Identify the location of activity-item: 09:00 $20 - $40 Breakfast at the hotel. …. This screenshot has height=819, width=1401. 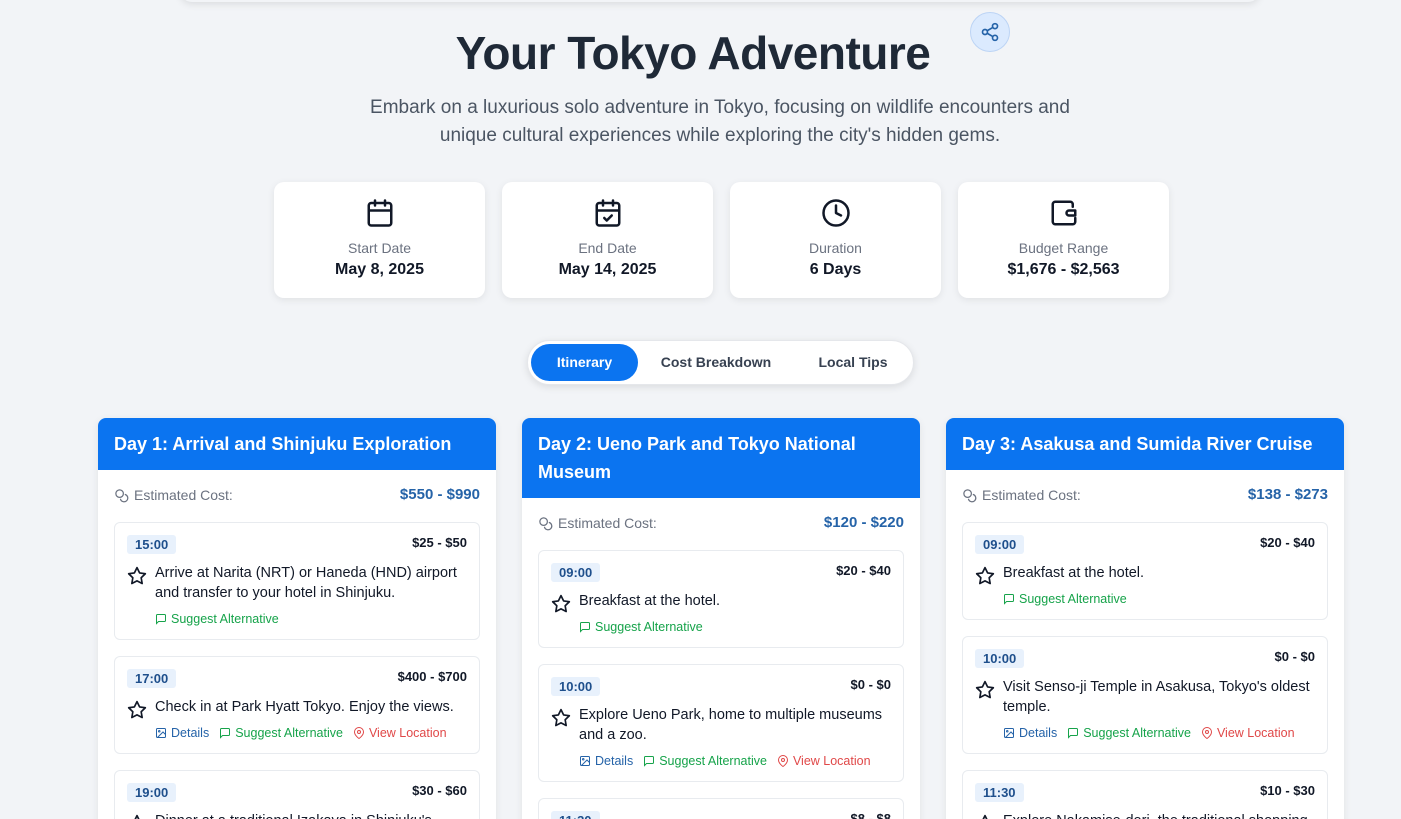
(721, 599).